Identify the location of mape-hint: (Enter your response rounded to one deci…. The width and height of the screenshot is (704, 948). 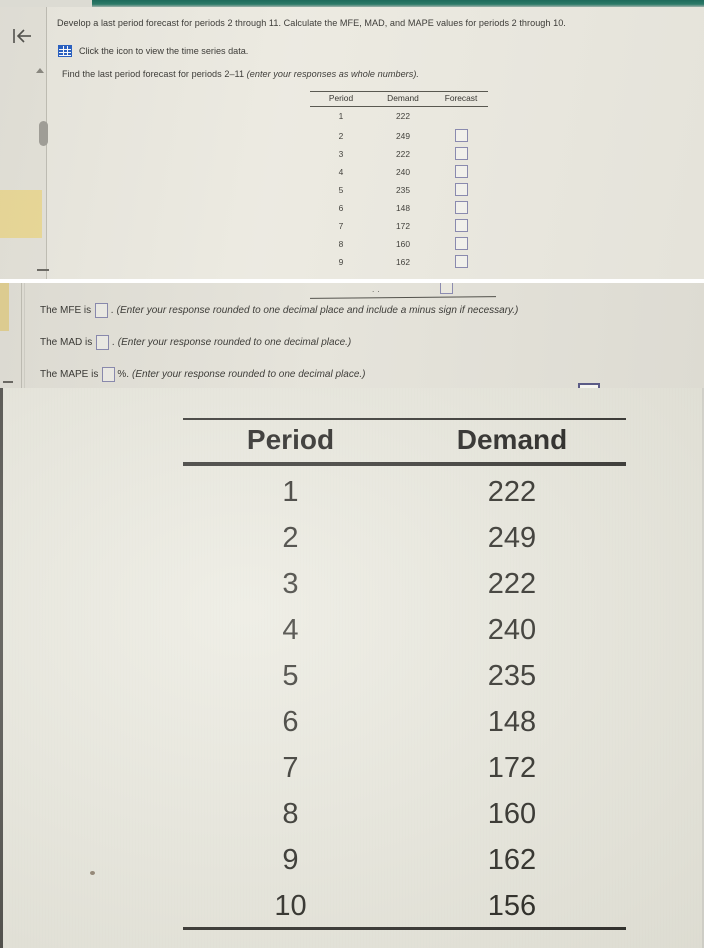
(249, 374).